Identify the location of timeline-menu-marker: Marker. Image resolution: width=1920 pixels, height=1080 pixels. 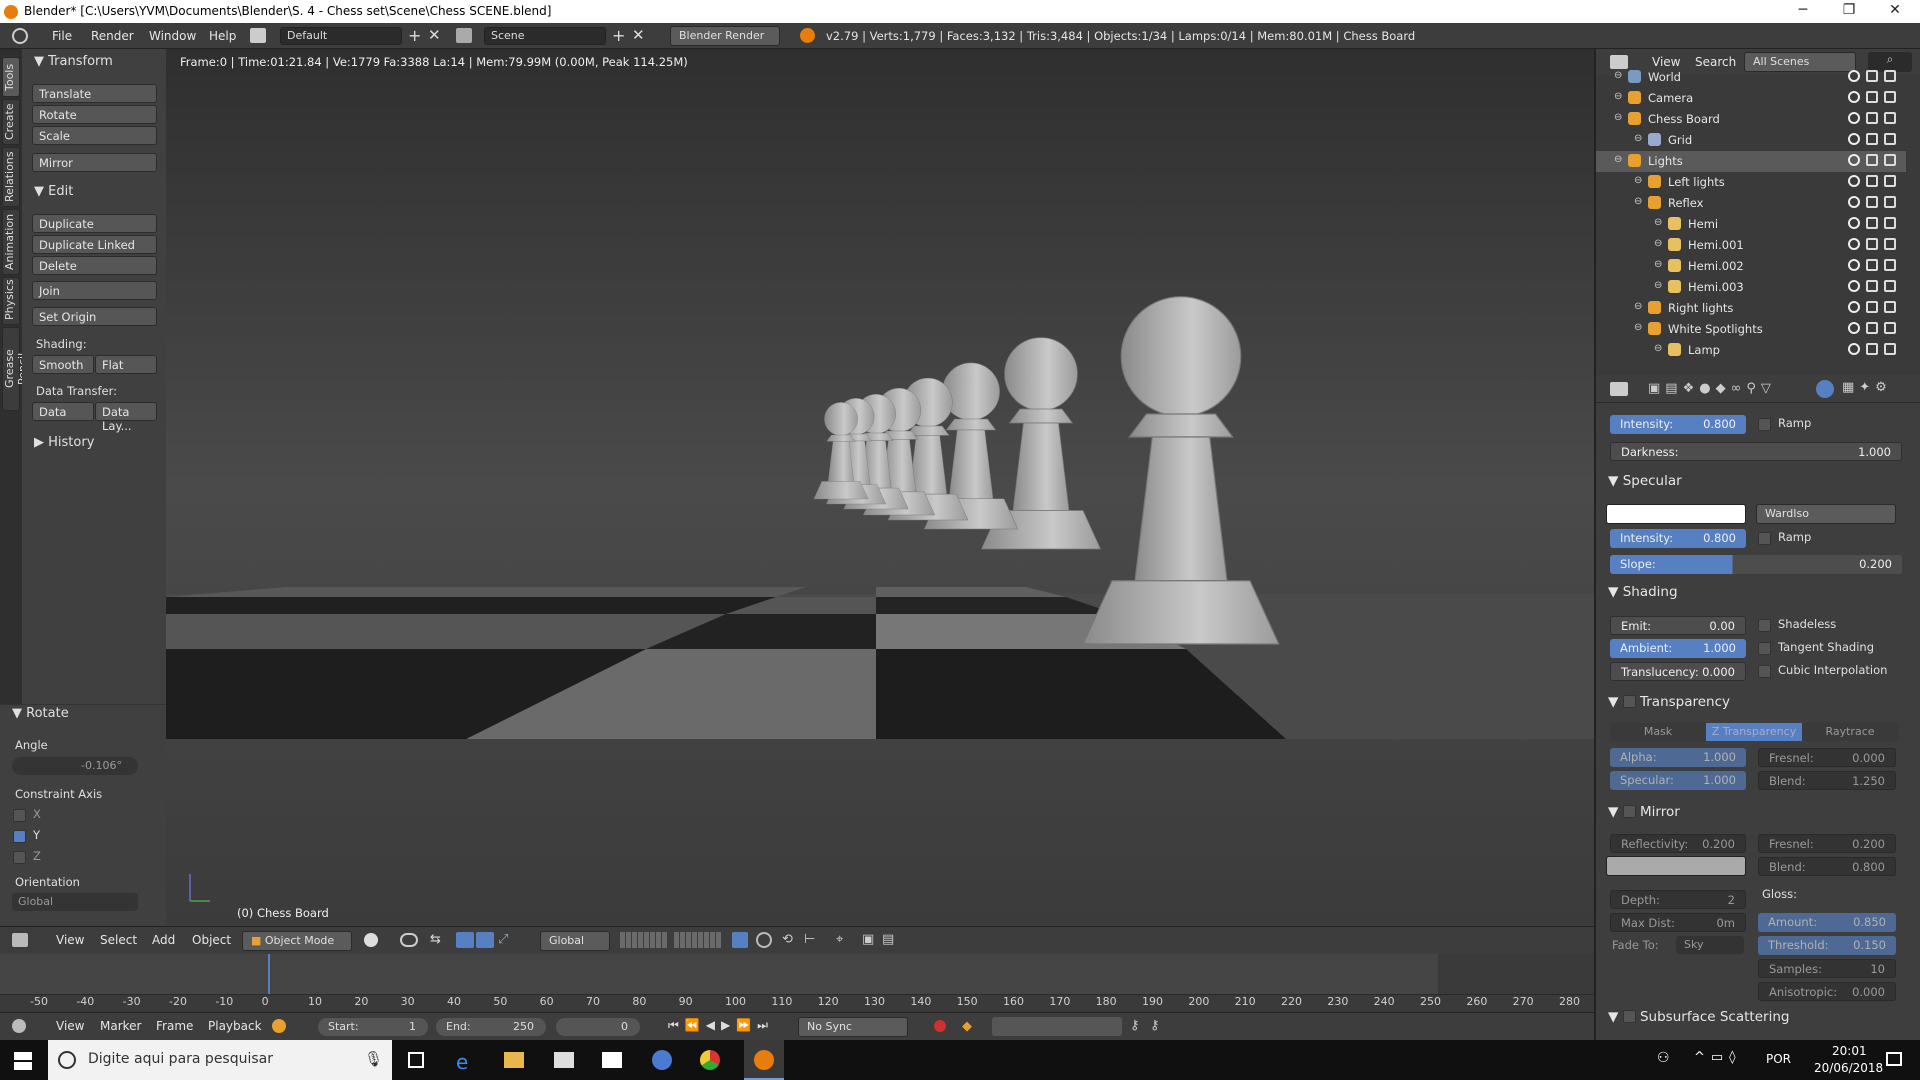
(120, 1026).